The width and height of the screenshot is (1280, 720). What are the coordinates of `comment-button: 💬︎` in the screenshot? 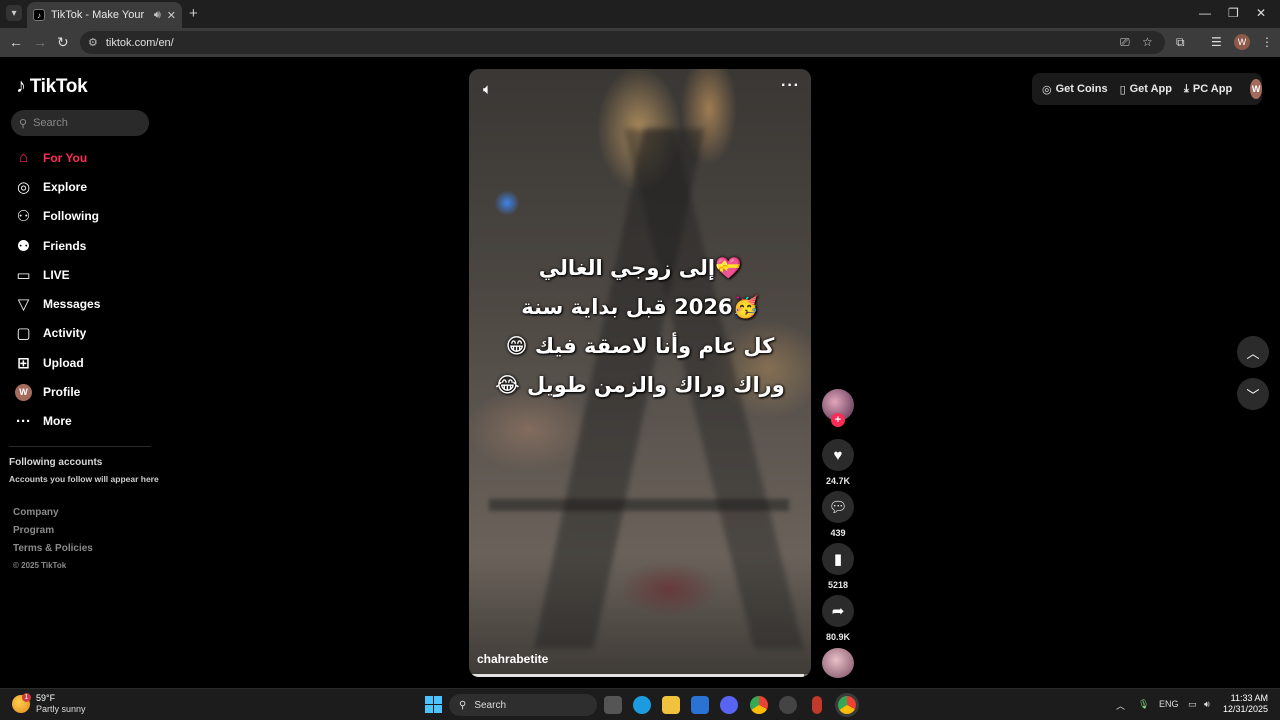 It's located at (838, 507).